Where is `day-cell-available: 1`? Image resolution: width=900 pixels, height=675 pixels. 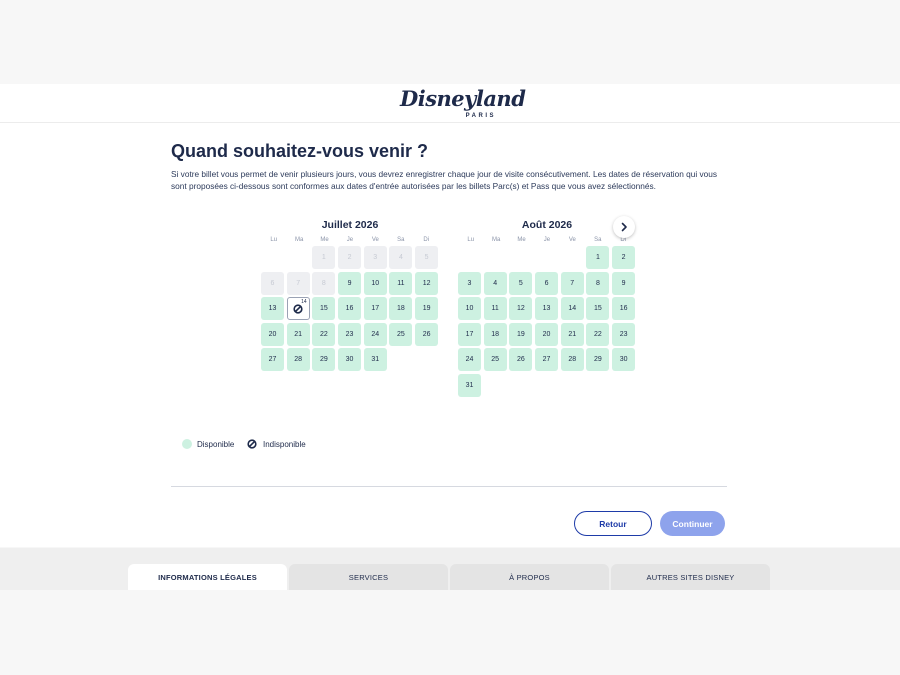
day-cell-available: 1 is located at coordinates (598, 257).